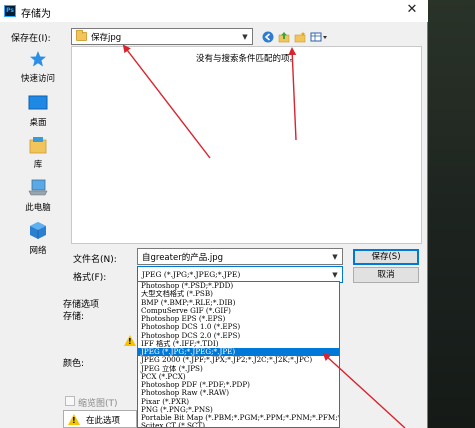 The image size is (475, 428). What do you see at coordinates (412, 10) in the screenshot?
I see `close-icon: ✕` at bounding box center [412, 10].